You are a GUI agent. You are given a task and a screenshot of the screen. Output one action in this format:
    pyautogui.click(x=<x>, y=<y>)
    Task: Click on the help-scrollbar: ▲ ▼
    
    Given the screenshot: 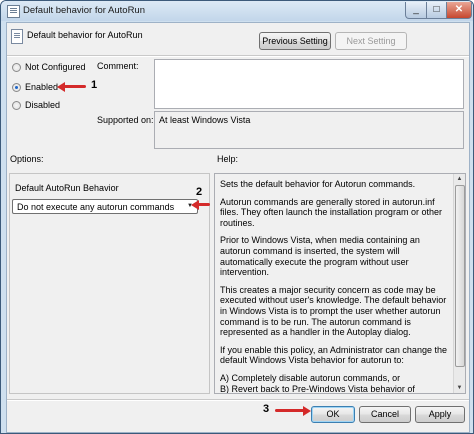 What is the action you would take?
    pyautogui.click(x=459, y=283)
    